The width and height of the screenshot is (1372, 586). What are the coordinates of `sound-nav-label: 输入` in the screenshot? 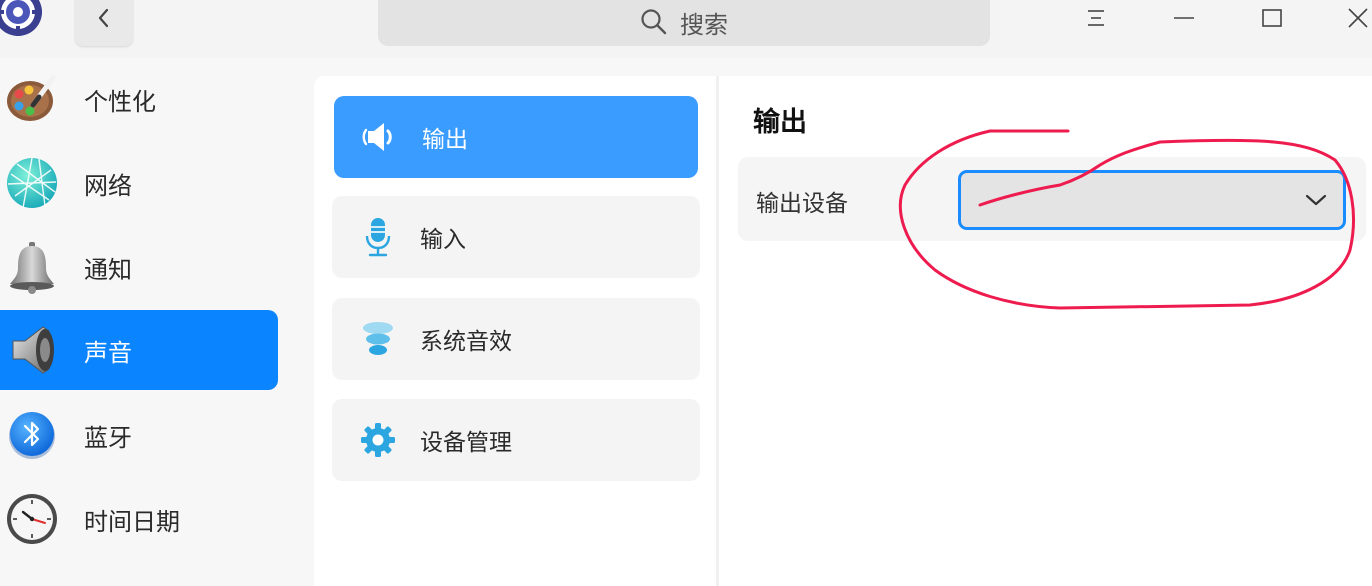 It's located at (443, 240).